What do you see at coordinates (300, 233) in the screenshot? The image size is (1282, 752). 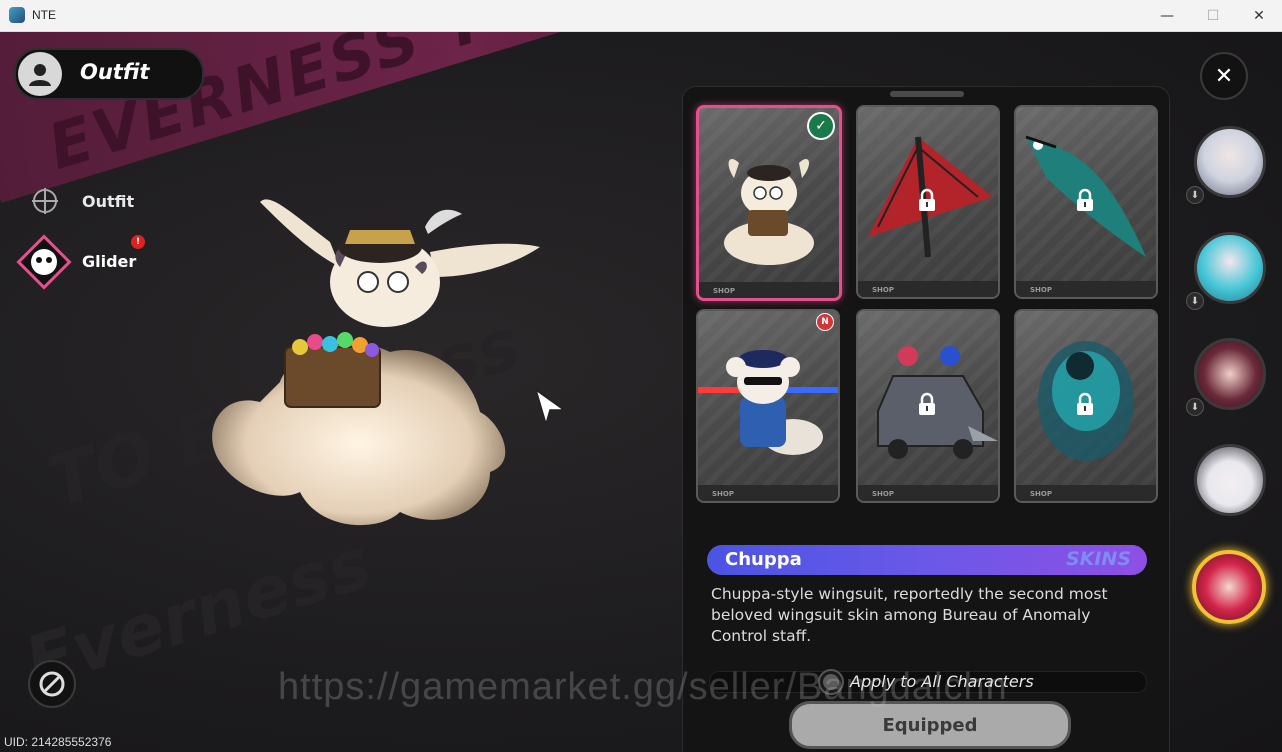 I see `ear-left` at bounding box center [300, 233].